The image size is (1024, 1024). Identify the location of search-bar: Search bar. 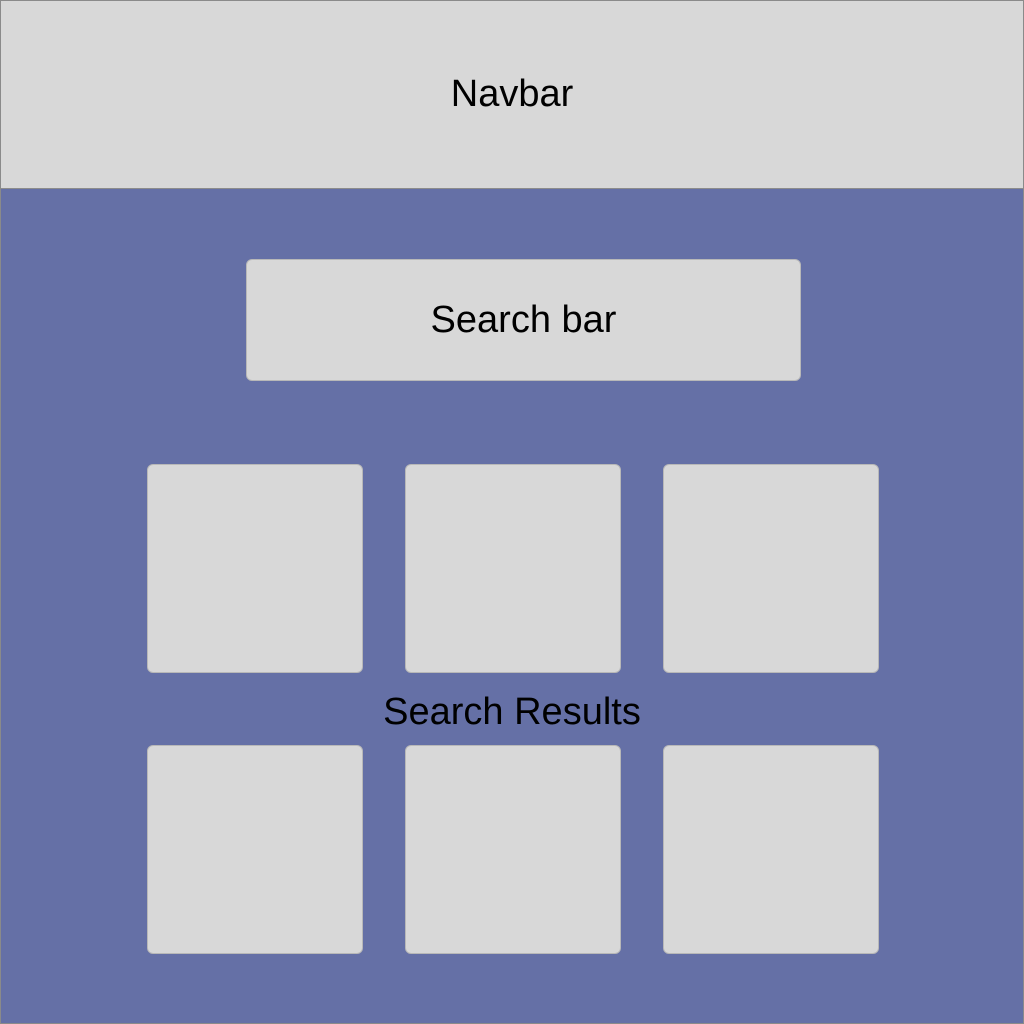
(523, 320).